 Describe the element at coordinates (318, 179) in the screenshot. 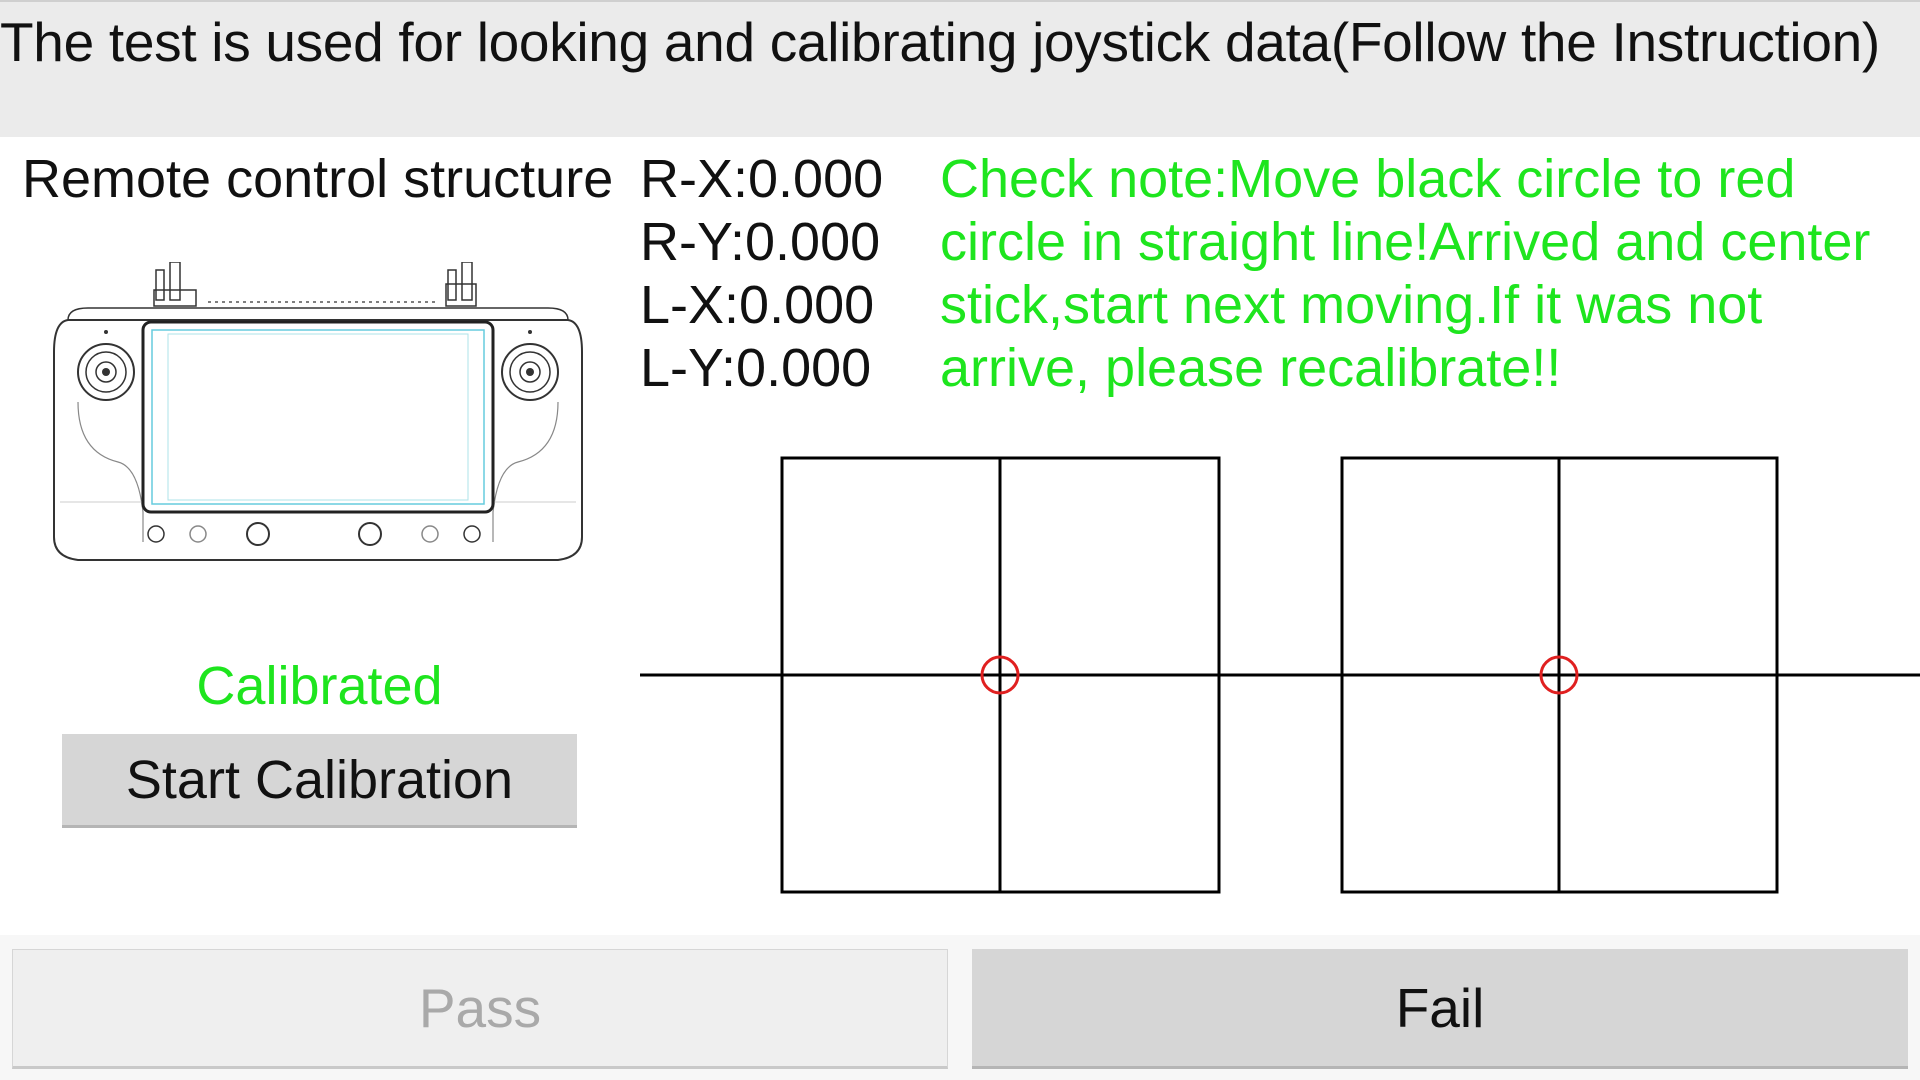

I see `remote-structure-title: Remote control structure` at that location.